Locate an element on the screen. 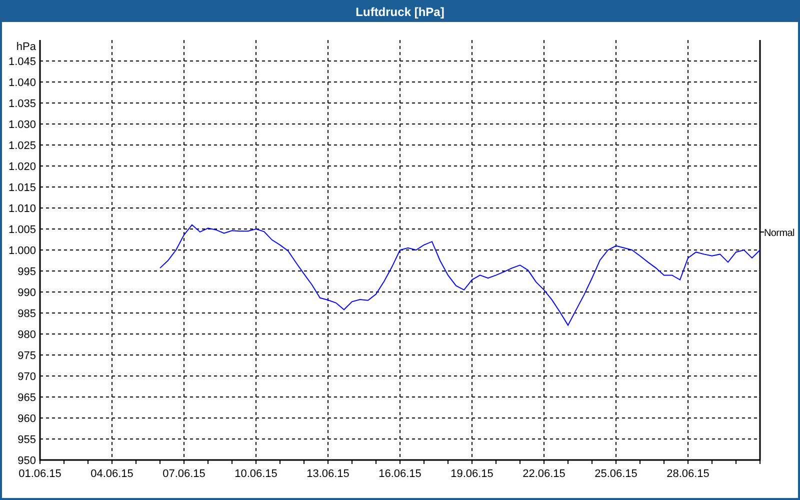 The image size is (800, 500). x-tick-label: 28.06.15 is located at coordinates (688, 474).